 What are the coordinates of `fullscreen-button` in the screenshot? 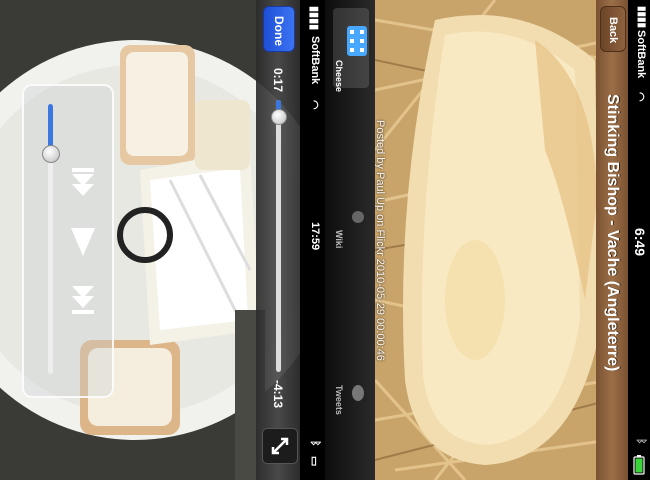 It's located at (280, 446).